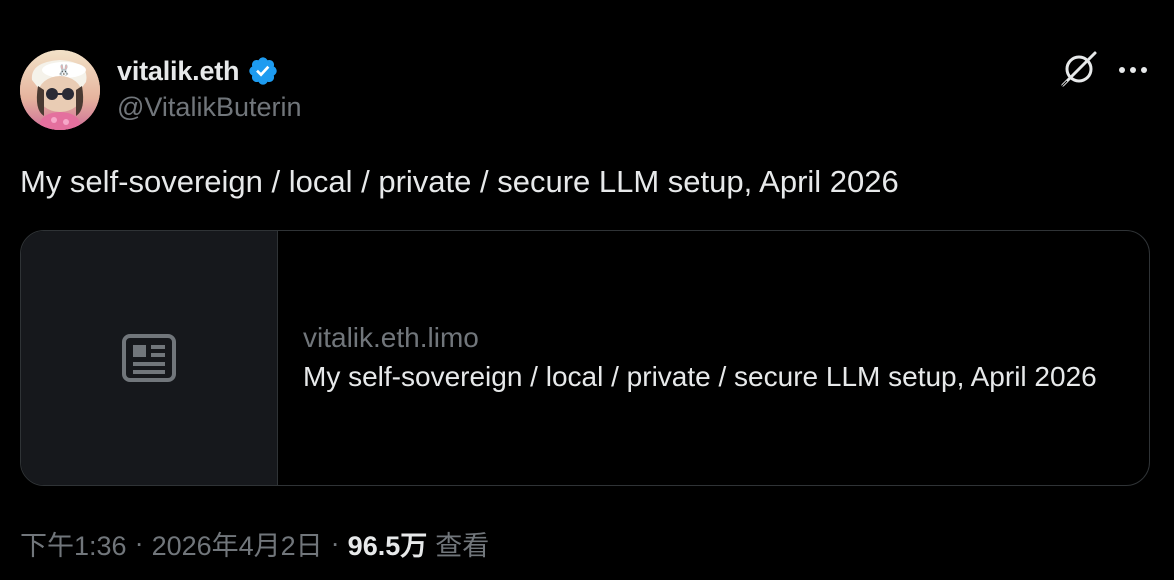 This screenshot has width=1174, height=580. I want to click on views-label: 查看, so click(462, 543).